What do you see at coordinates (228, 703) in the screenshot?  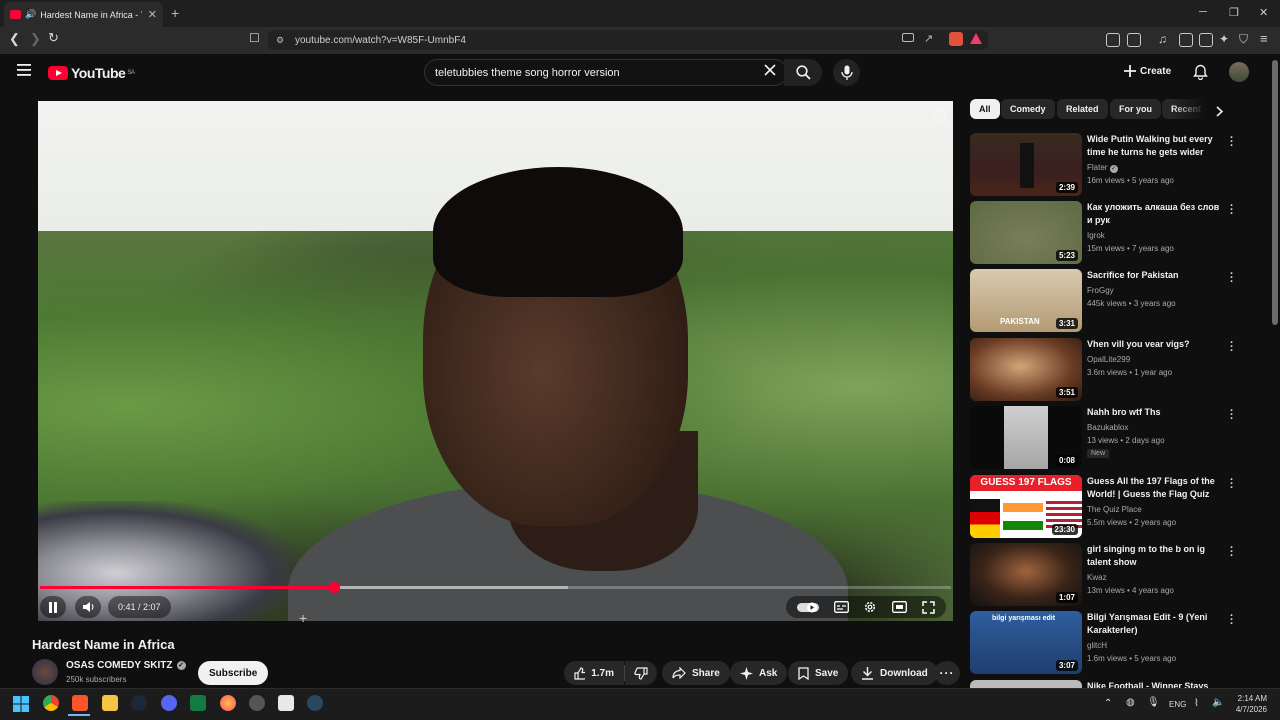 I see `firefox-icon` at bounding box center [228, 703].